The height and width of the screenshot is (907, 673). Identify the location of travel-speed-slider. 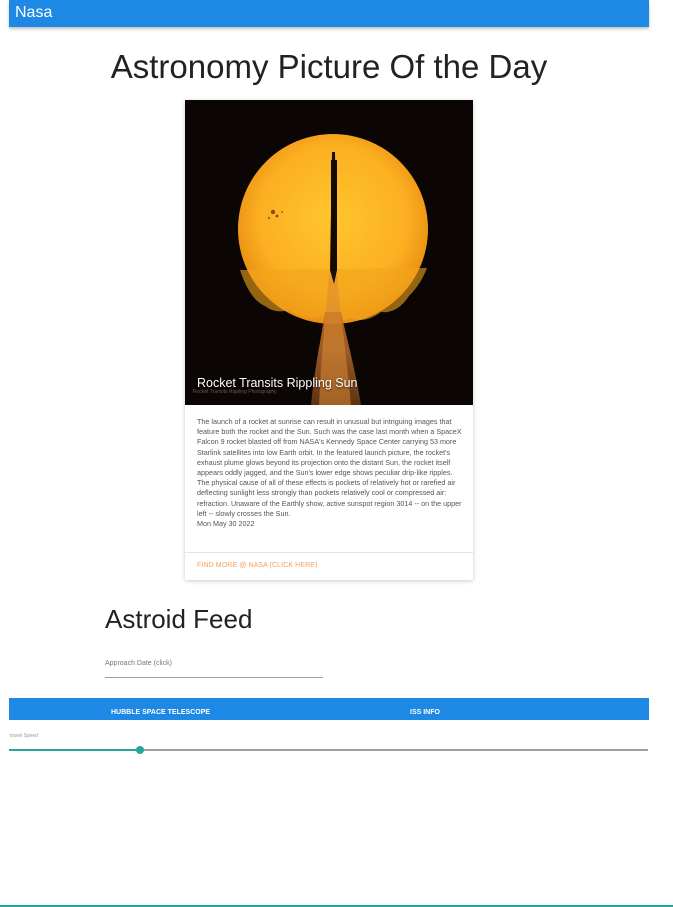
(328, 750).